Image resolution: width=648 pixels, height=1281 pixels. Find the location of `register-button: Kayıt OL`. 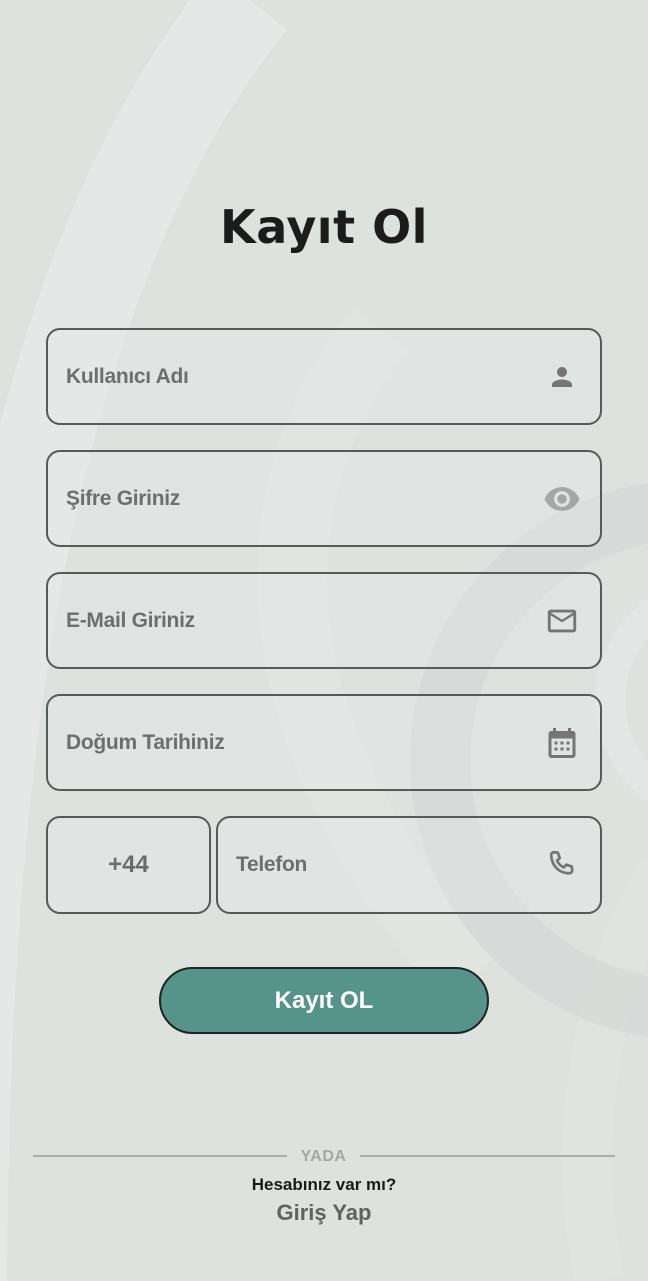

register-button: Kayıt OL is located at coordinates (324, 1000).